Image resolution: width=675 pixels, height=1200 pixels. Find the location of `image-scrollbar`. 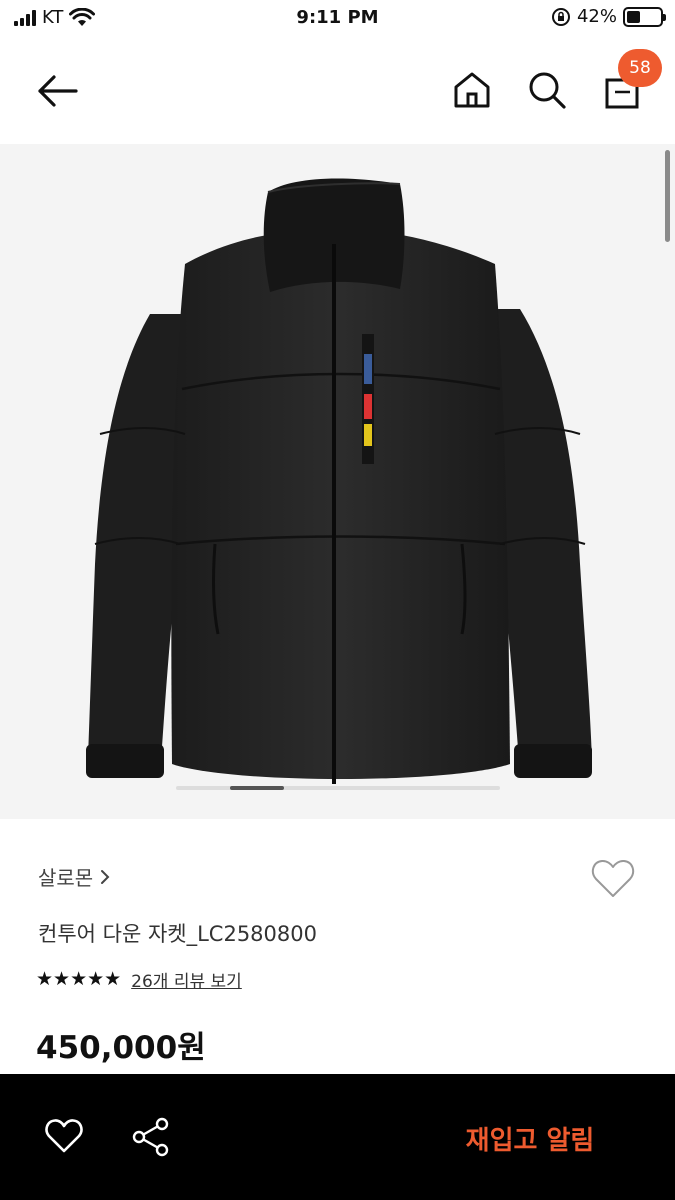

image-scrollbar is located at coordinates (667, 196).